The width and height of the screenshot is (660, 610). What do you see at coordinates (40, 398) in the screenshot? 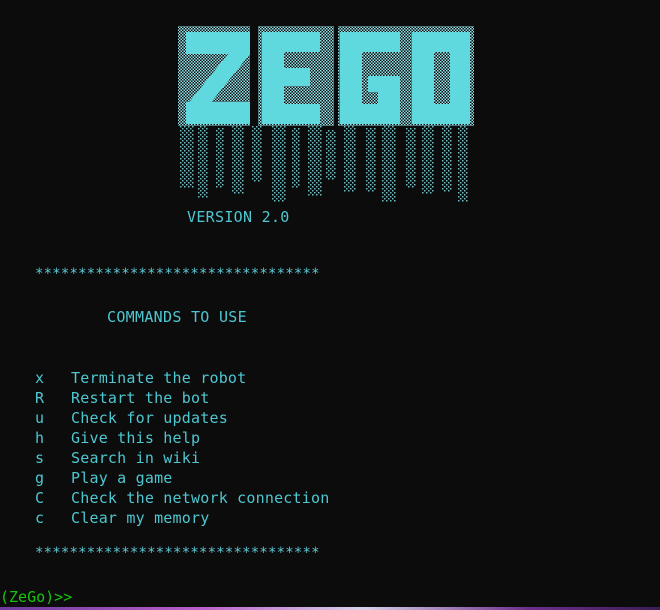
I see `command-key: R` at bounding box center [40, 398].